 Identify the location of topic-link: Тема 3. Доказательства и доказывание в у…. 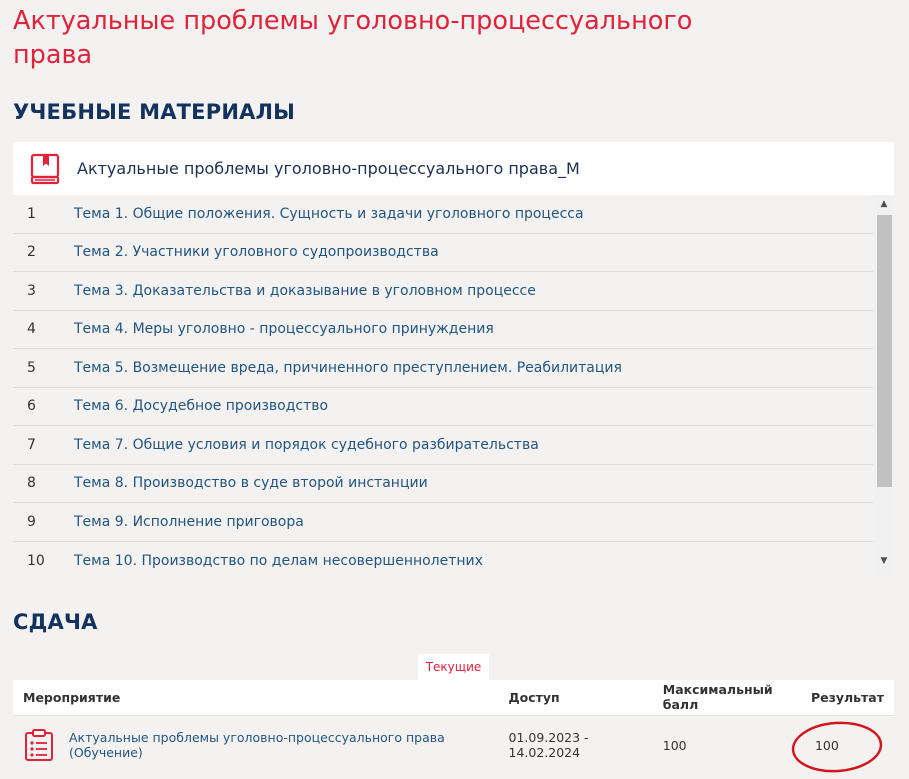
(305, 291).